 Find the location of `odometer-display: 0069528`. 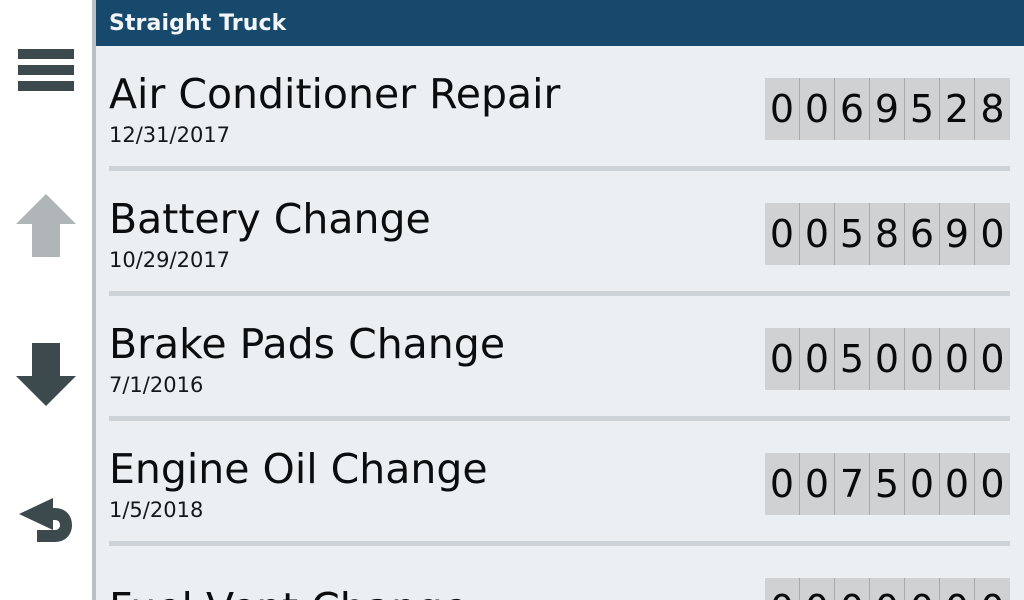

odometer-display: 0069528 is located at coordinates (887, 108).